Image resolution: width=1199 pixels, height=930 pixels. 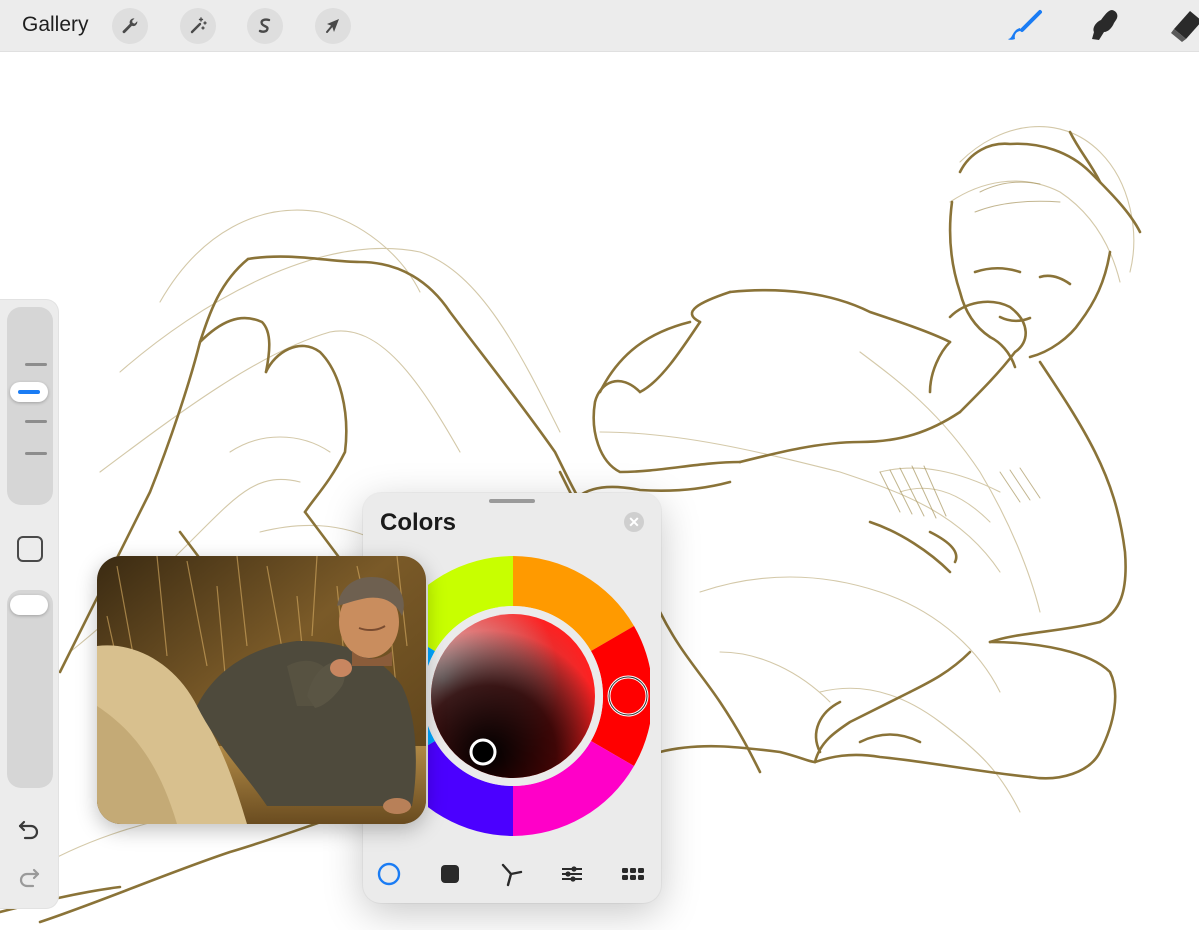 What do you see at coordinates (599, 26) in the screenshot?
I see `top-toolbar: Gallery` at bounding box center [599, 26].